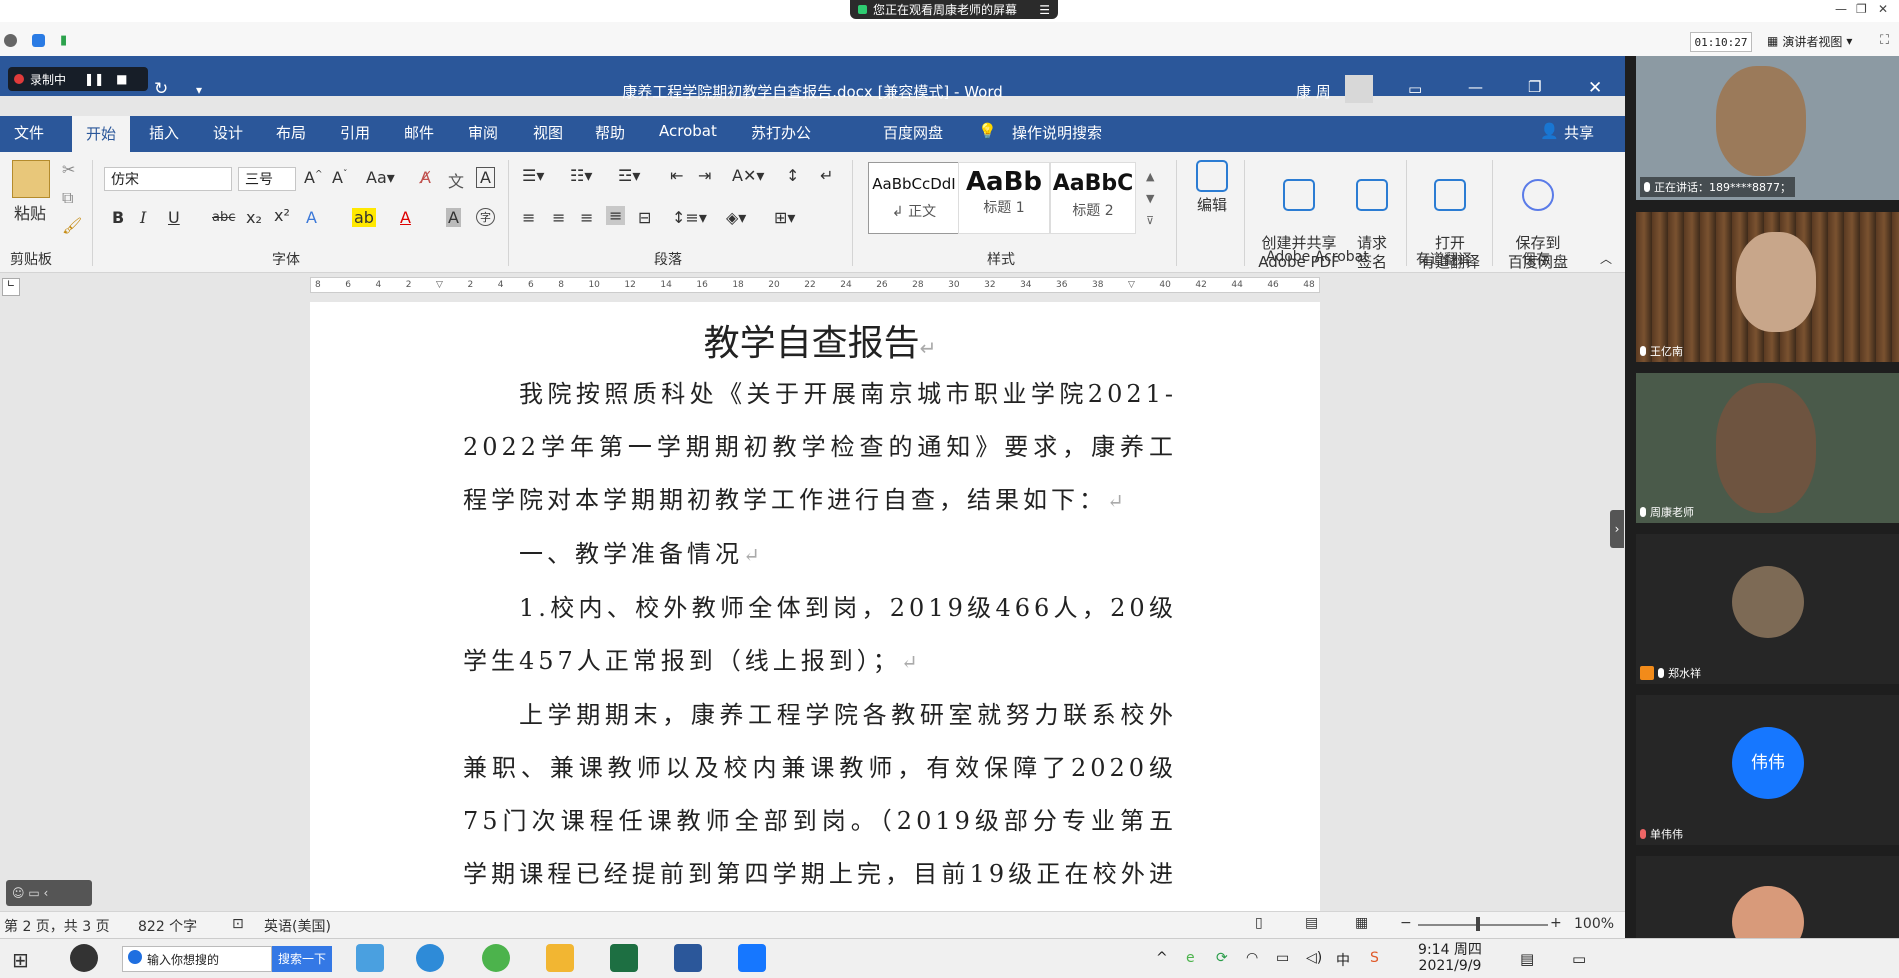 The height and width of the screenshot is (978, 1899). Describe the element at coordinates (456, 180) in the screenshot. I see `phonetic-guide-icon: 文` at that location.